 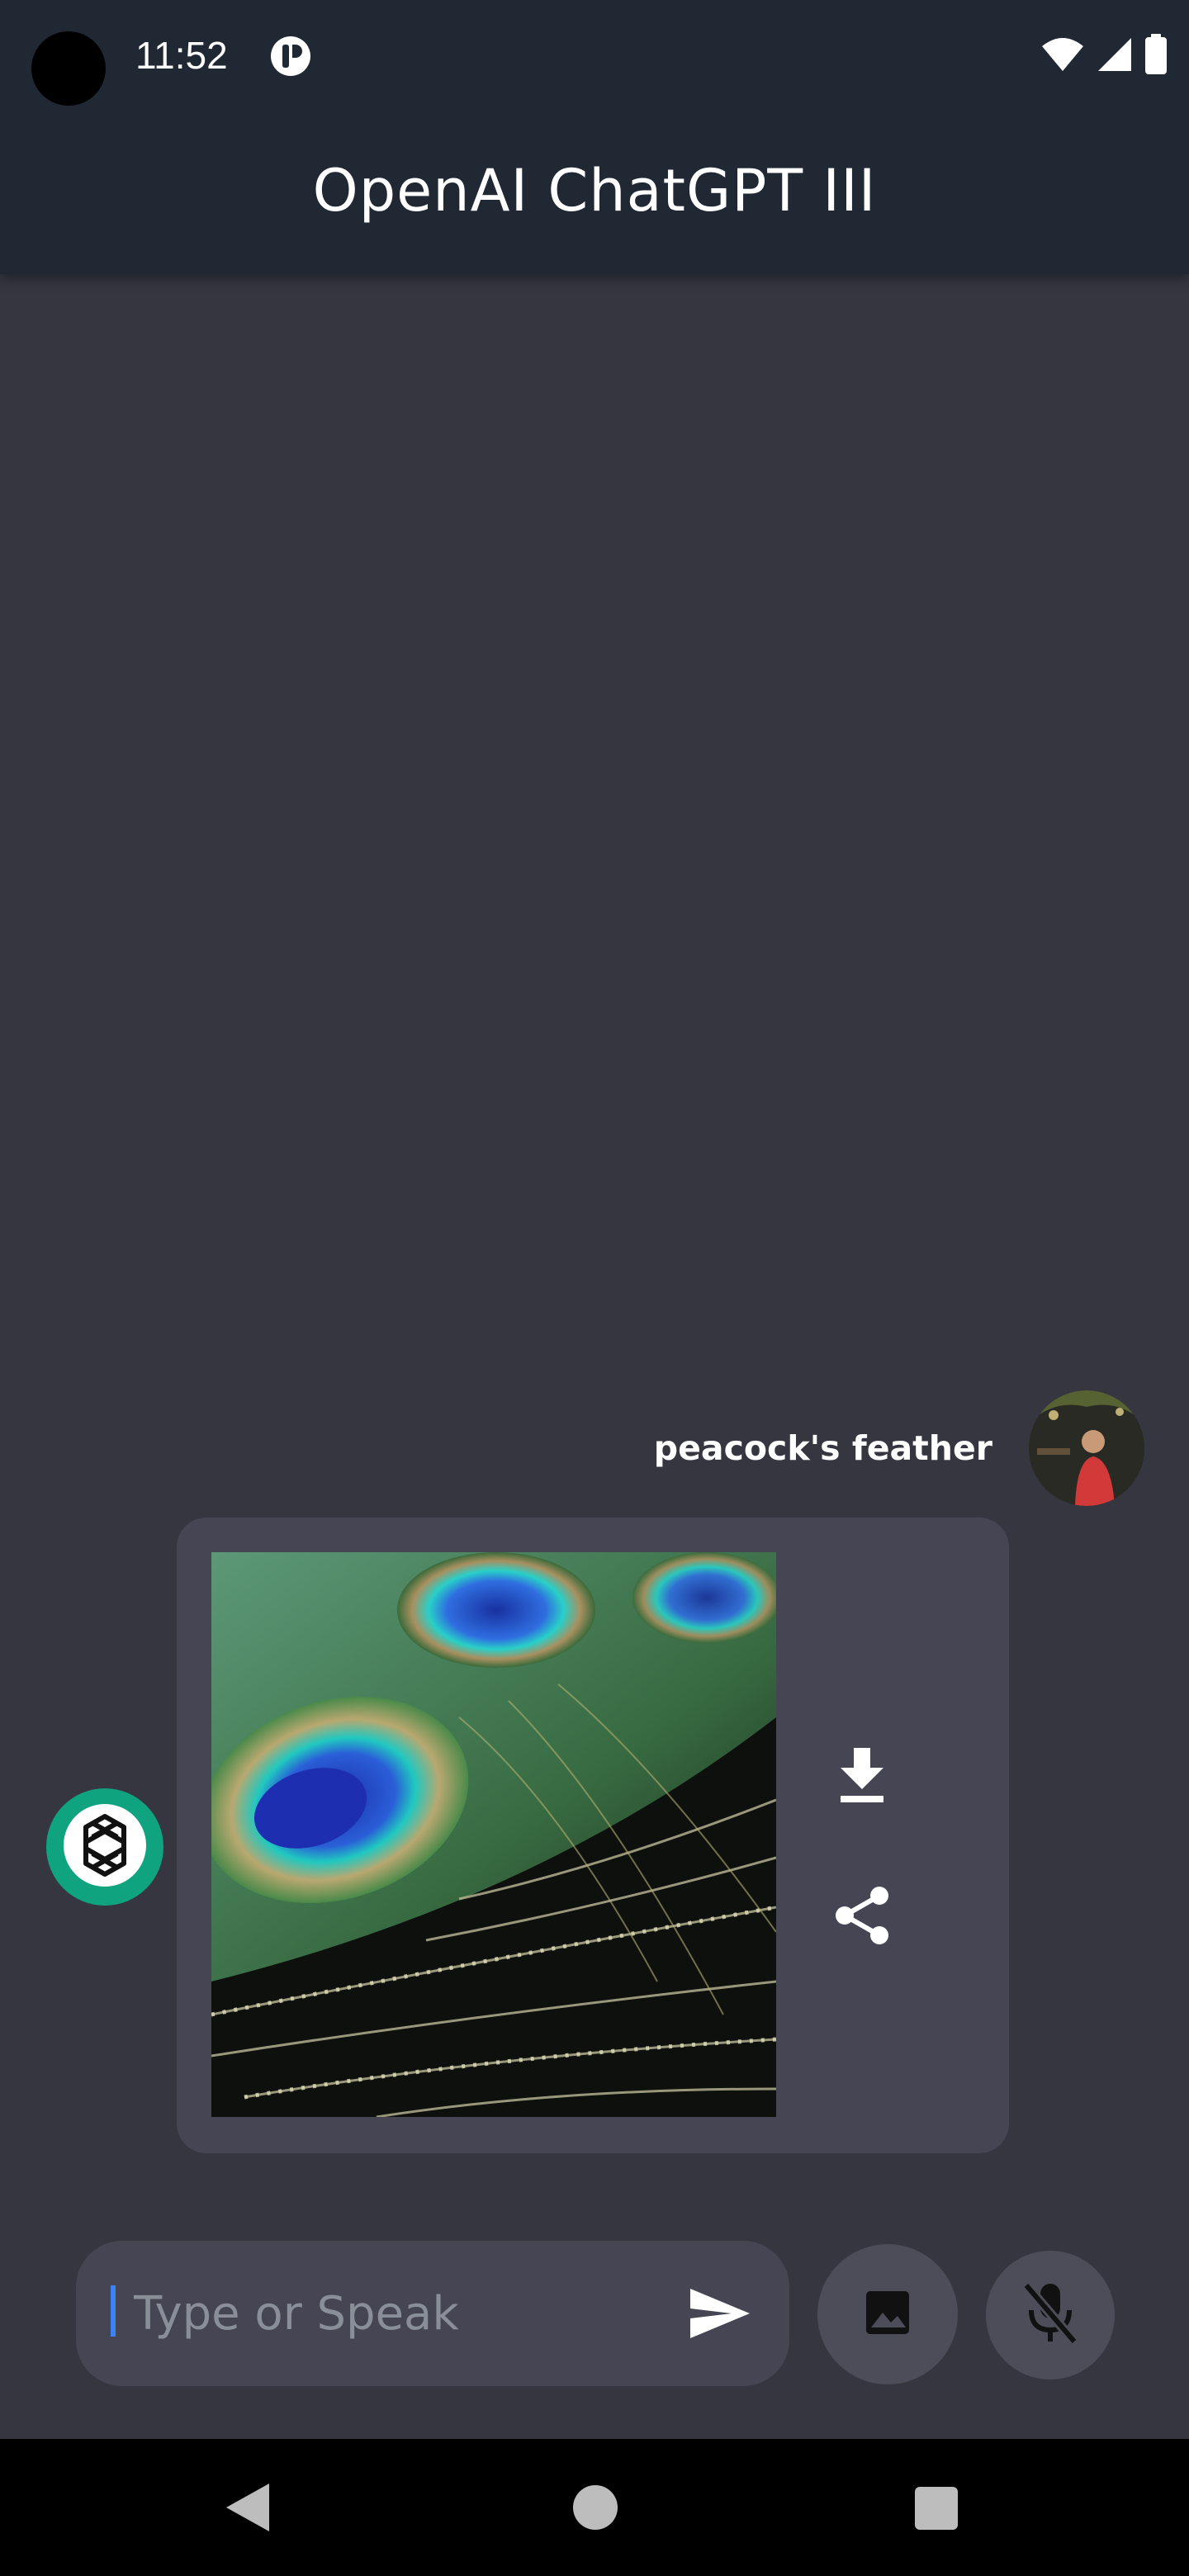 I want to click on camera-cutout, so click(x=68, y=68).